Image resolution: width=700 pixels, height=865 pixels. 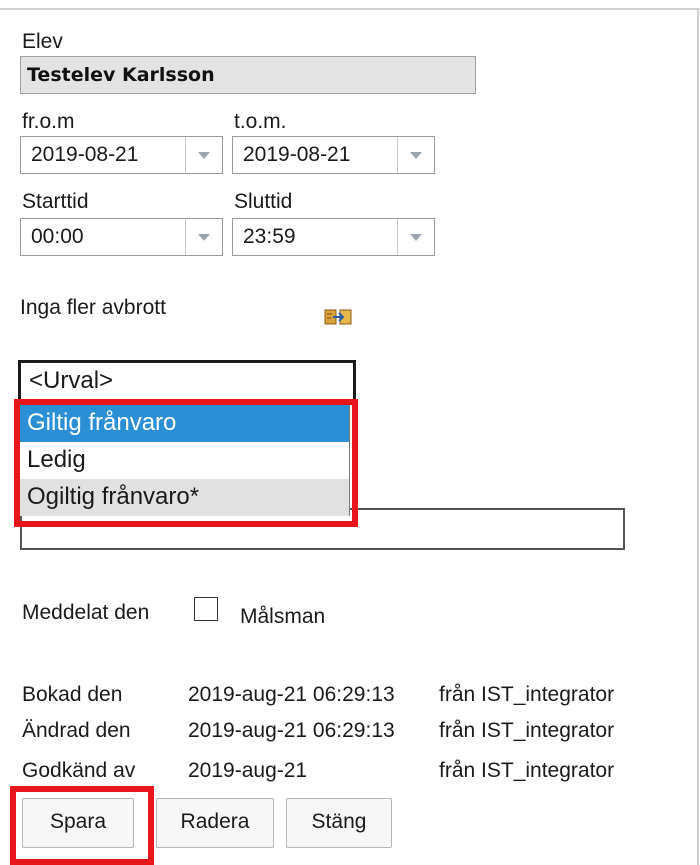 I want to click on end-time-combo: 23:59, so click(x=333, y=237).